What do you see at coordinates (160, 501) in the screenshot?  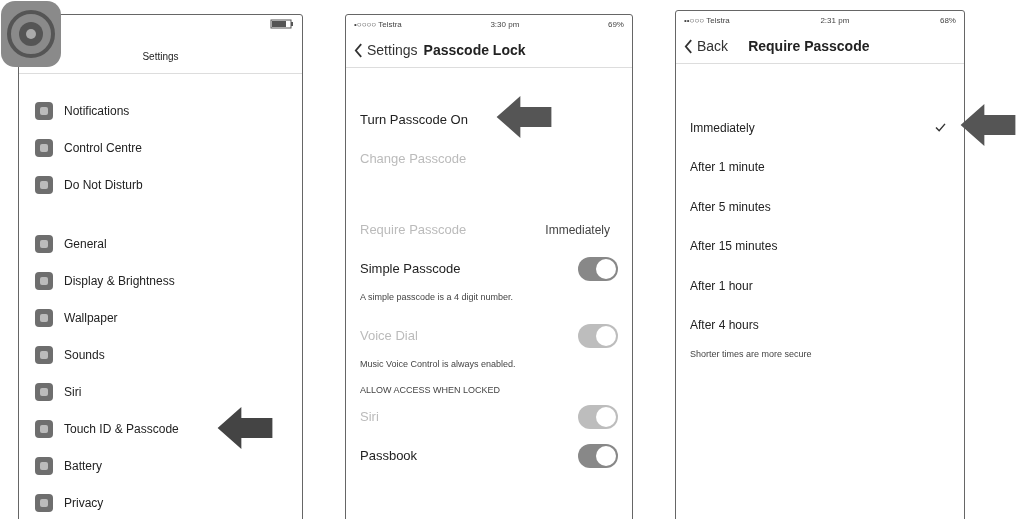 I see `settings-row: Privacy` at bounding box center [160, 501].